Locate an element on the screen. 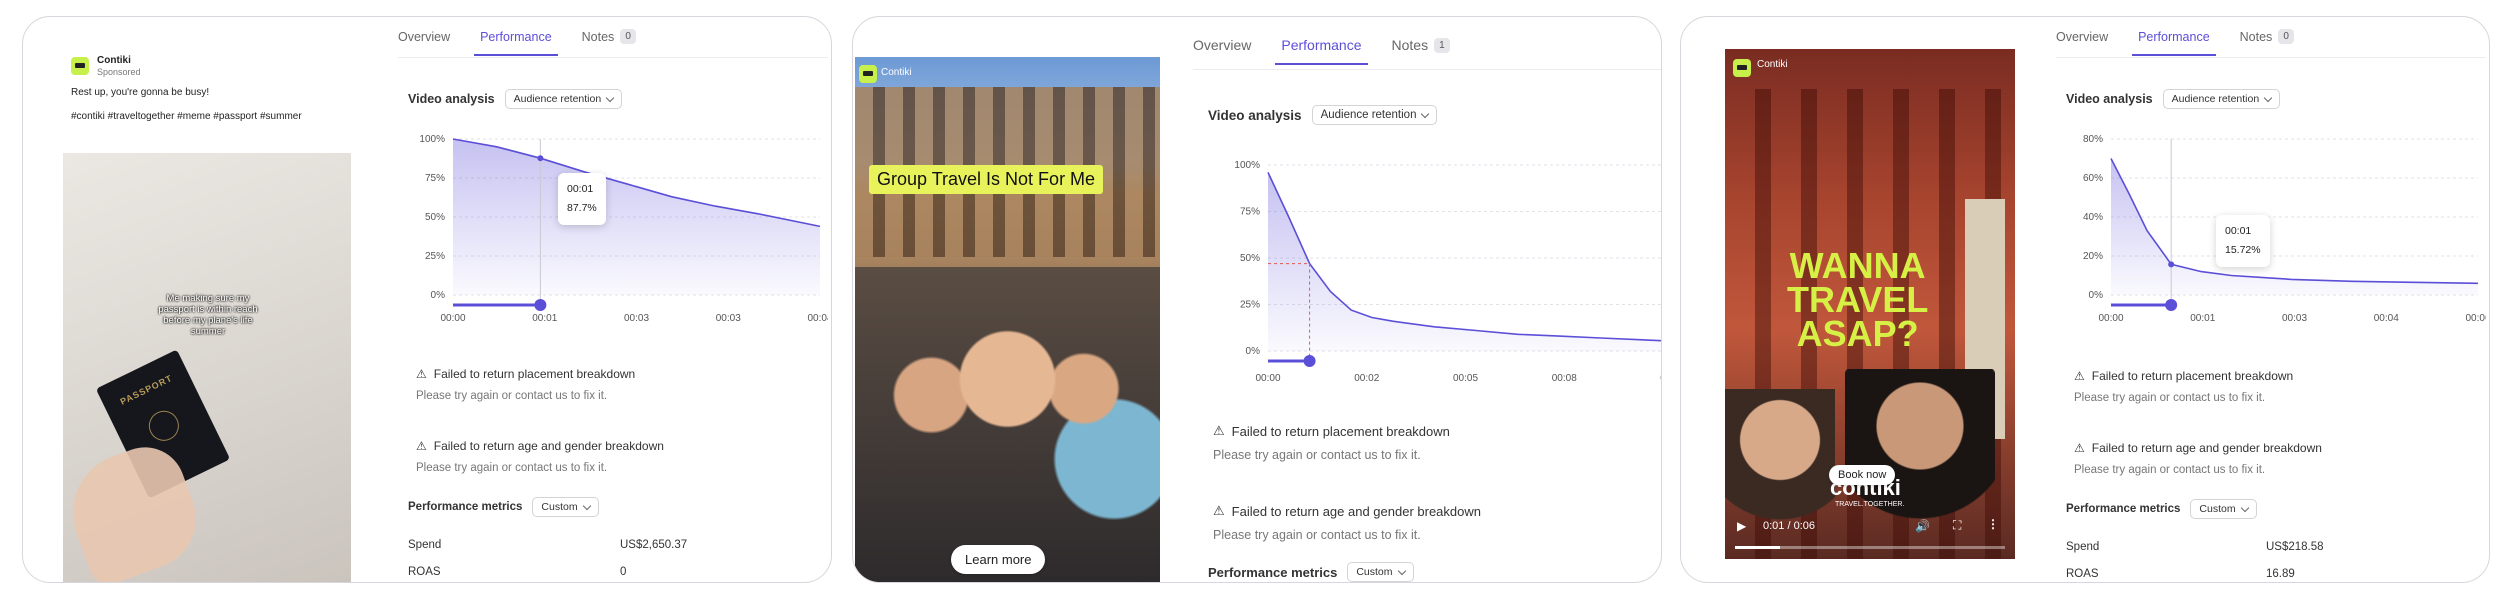 The width and height of the screenshot is (2500, 599). book-now-button: Book now is located at coordinates (1862, 475).